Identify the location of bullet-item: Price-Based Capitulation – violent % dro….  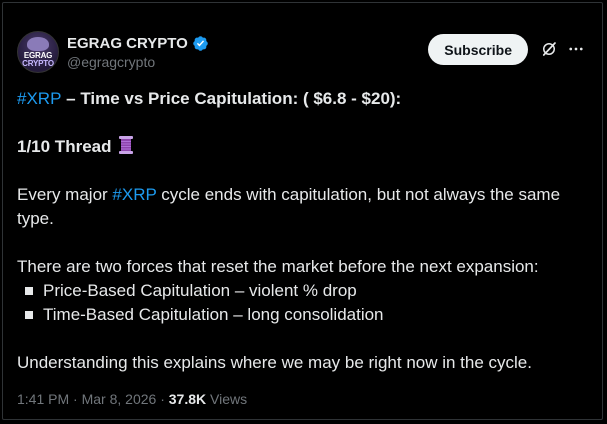
(302, 291).